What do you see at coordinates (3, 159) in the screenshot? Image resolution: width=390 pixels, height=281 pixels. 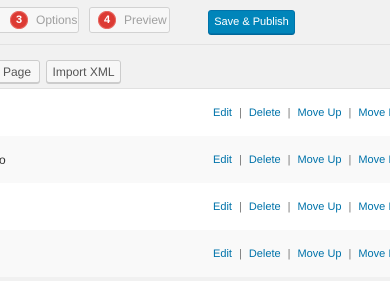 I see `row-title: o` at bounding box center [3, 159].